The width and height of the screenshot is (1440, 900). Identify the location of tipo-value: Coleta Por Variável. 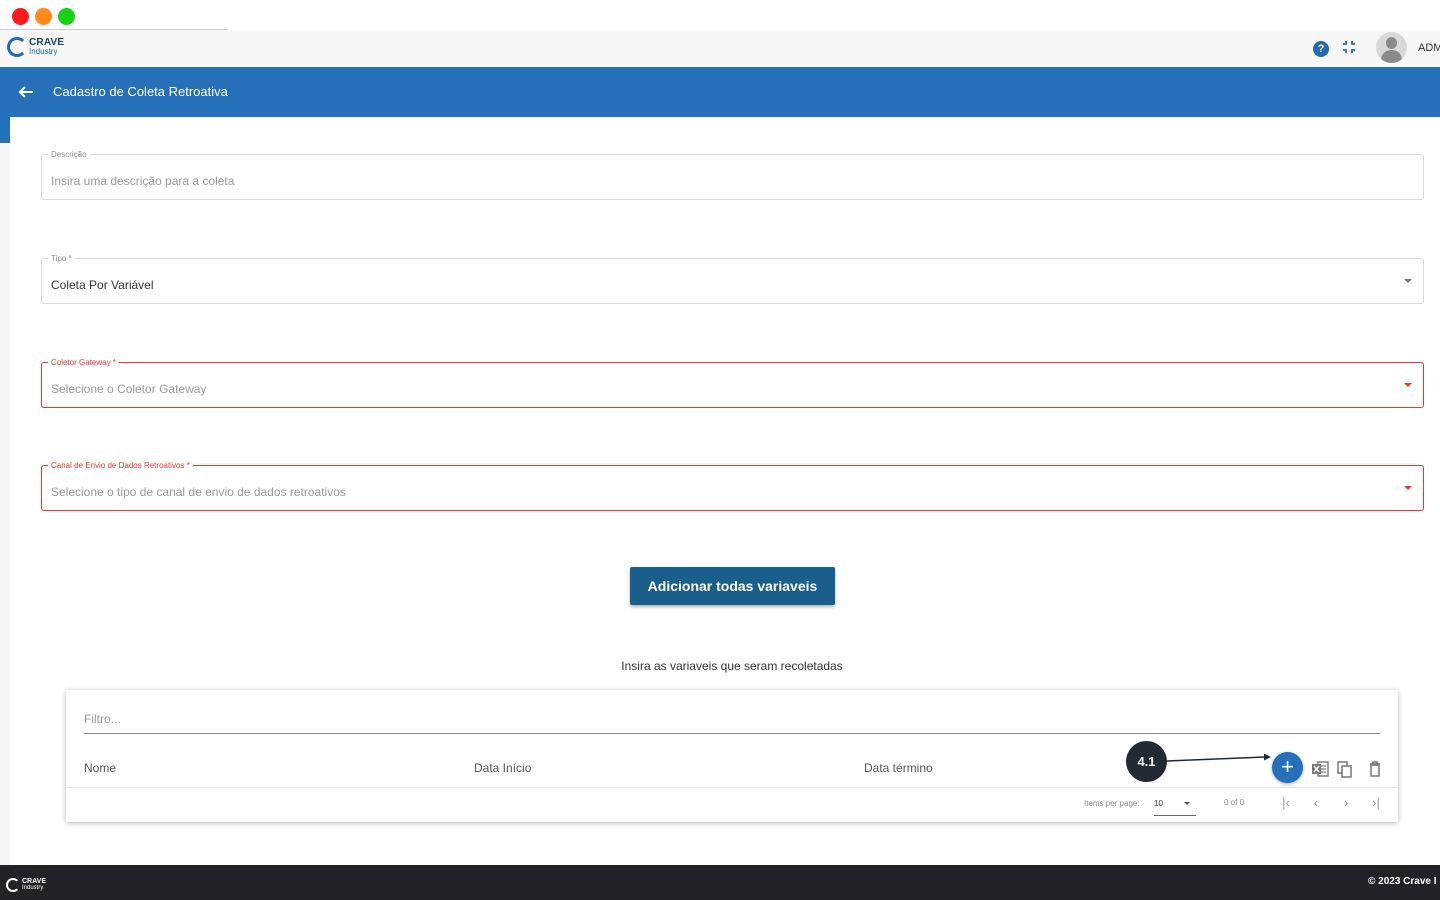
(102, 285).